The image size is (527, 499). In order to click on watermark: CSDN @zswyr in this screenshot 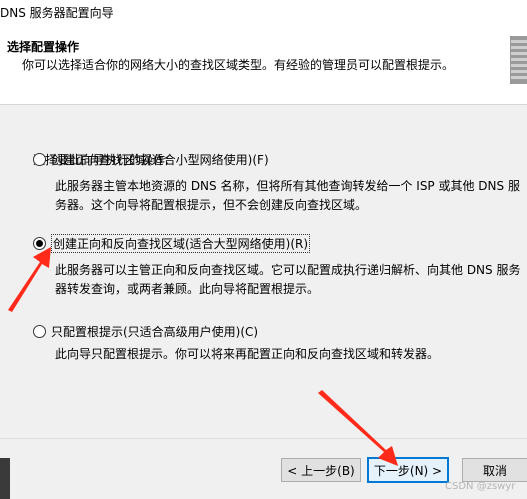, I will do `click(480, 486)`.